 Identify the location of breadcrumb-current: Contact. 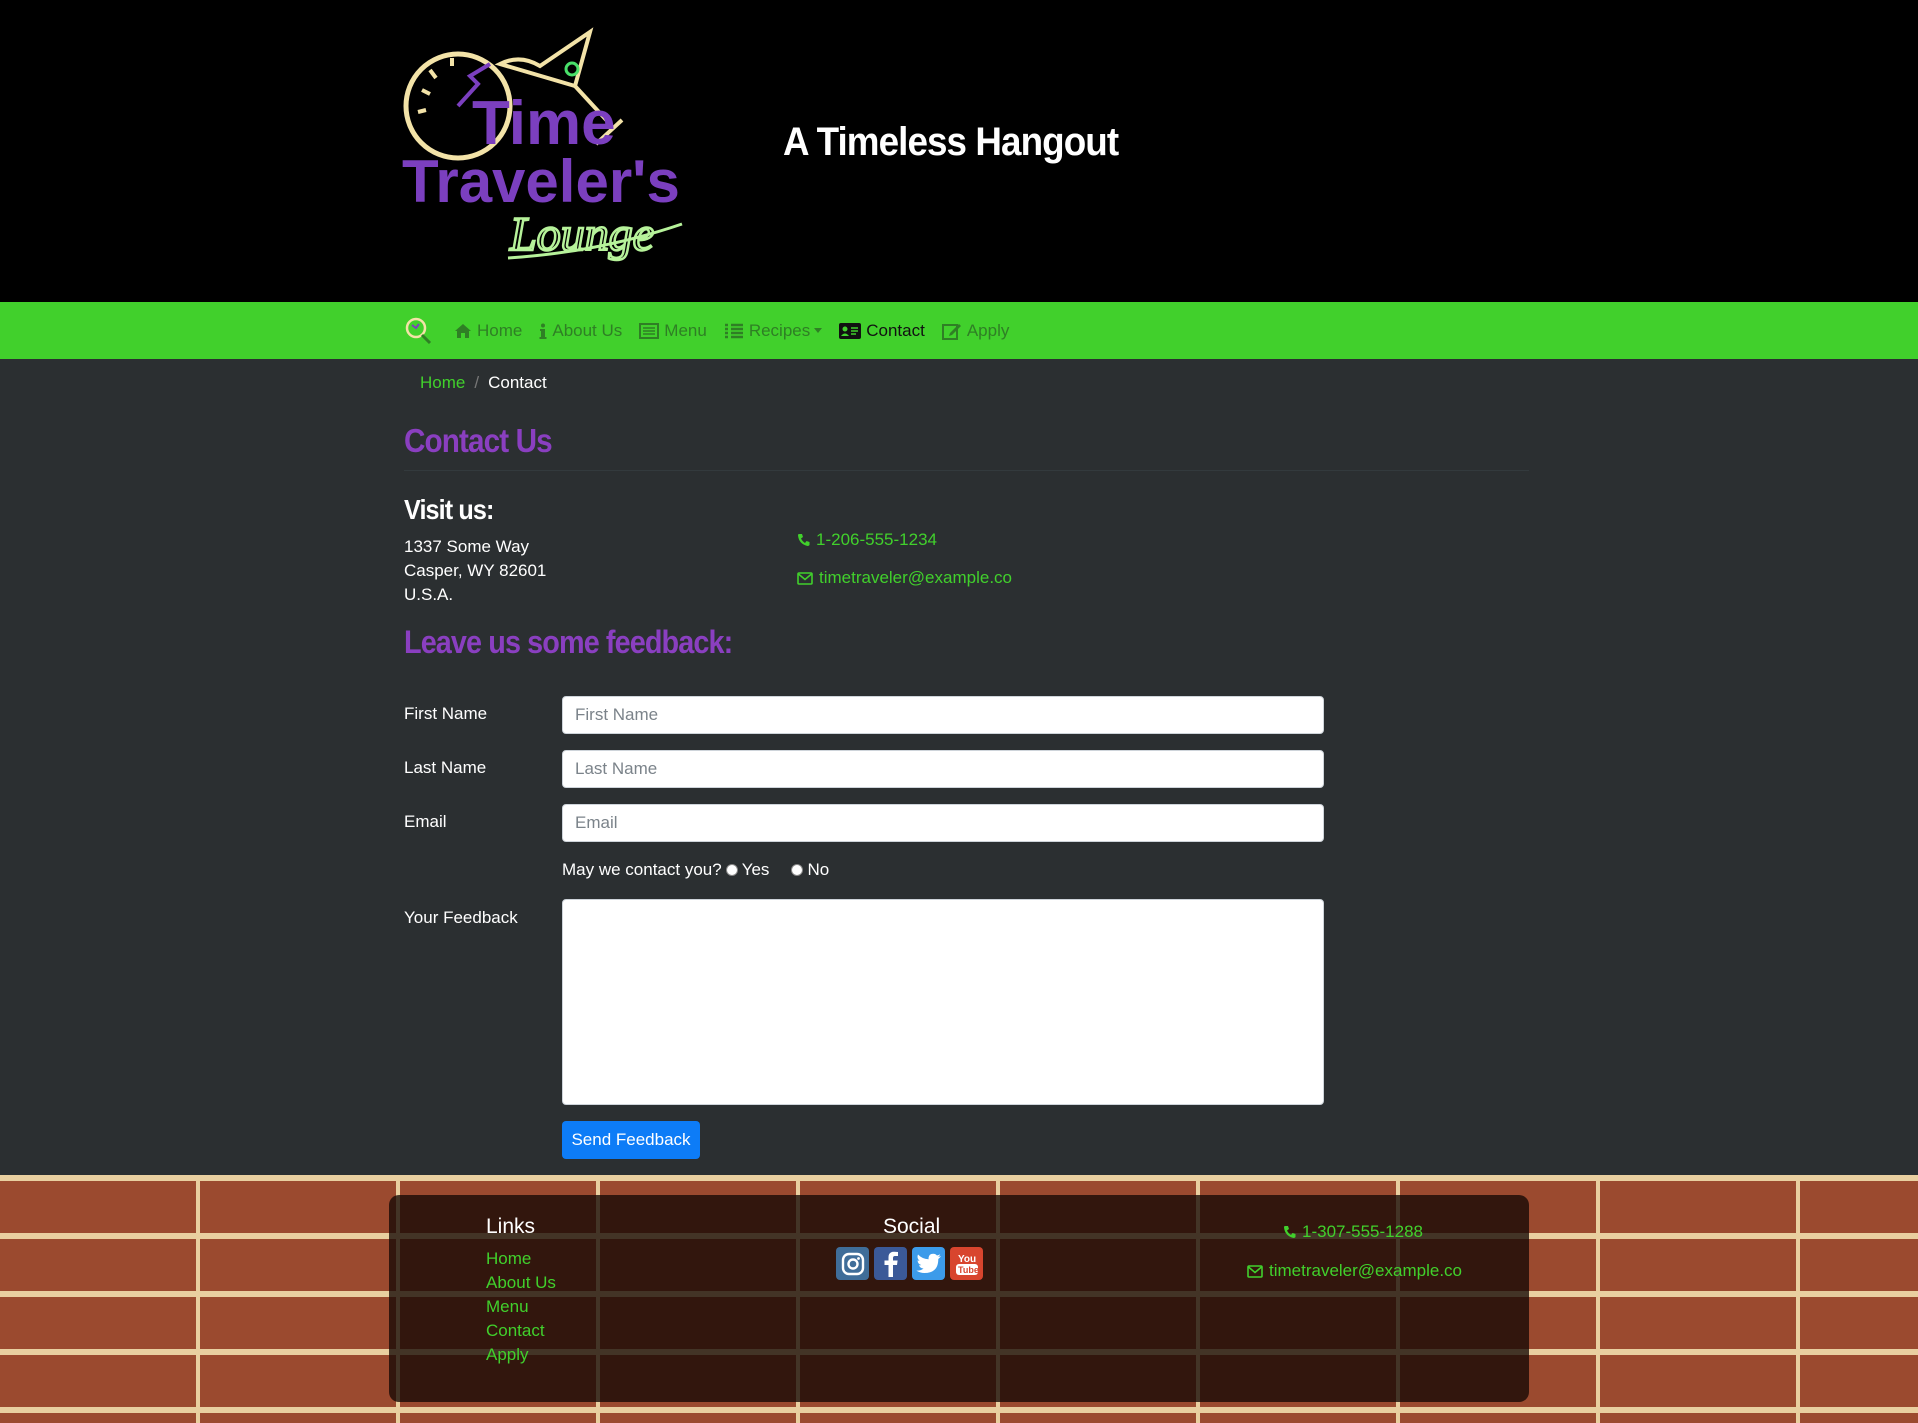
(517, 382).